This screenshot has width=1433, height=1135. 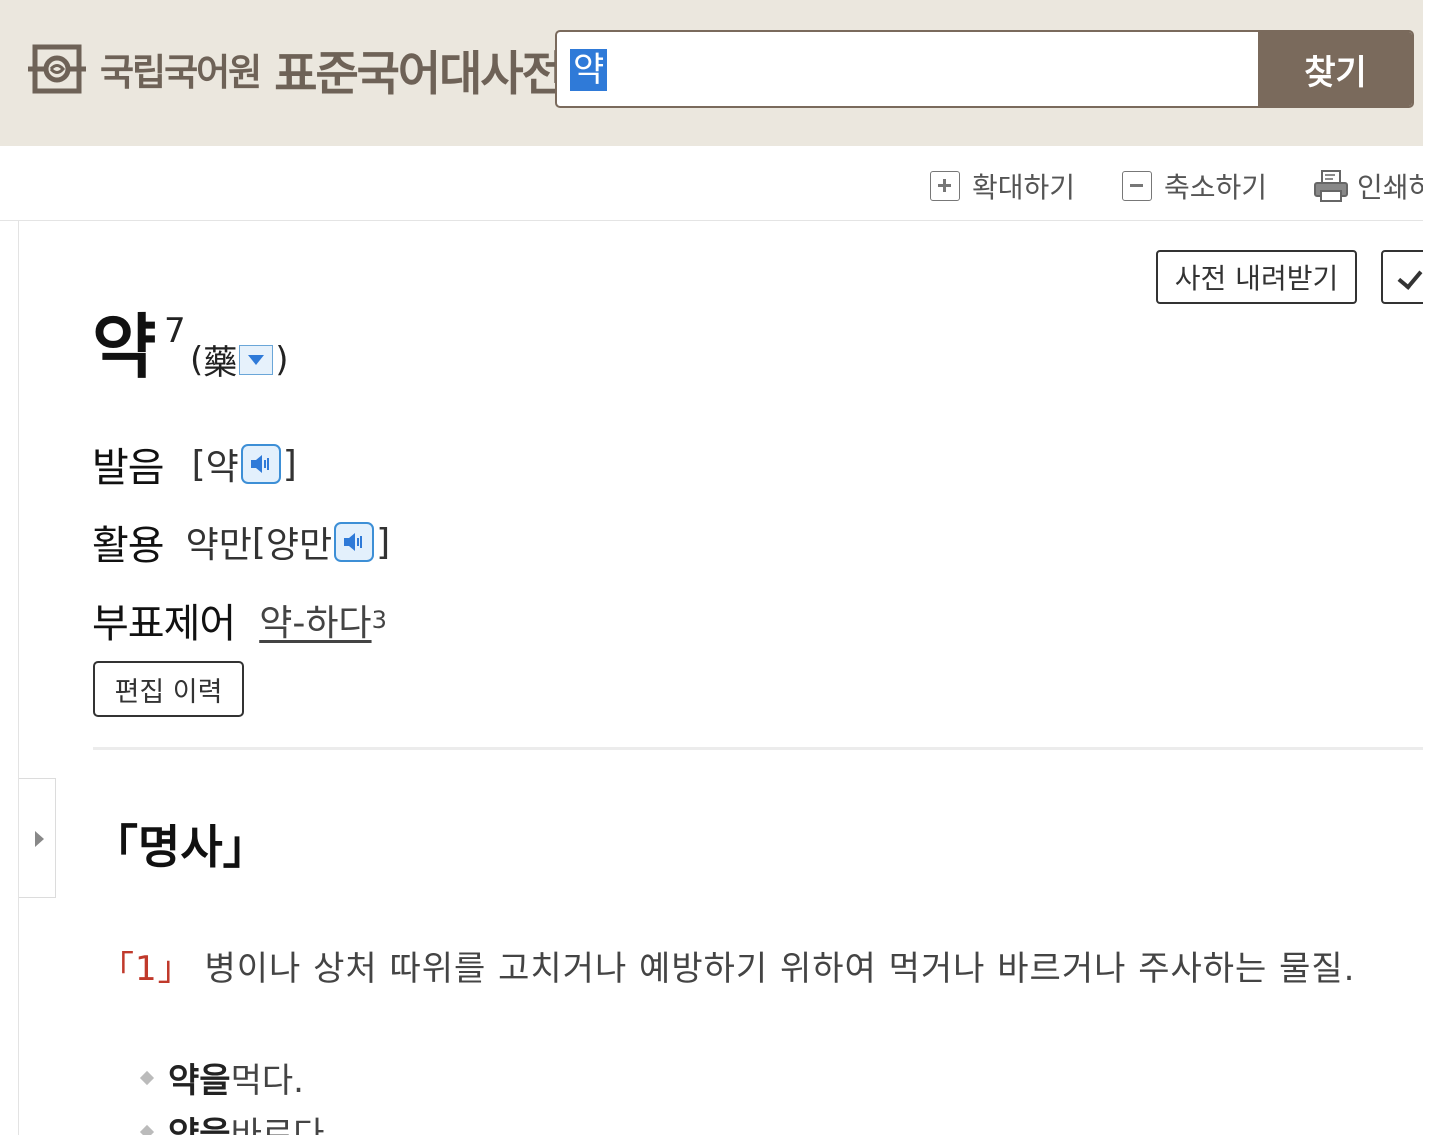 What do you see at coordinates (256, 359) in the screenshot?
I see `hanja-dropdown-icon` at bounding box center [256, 359].